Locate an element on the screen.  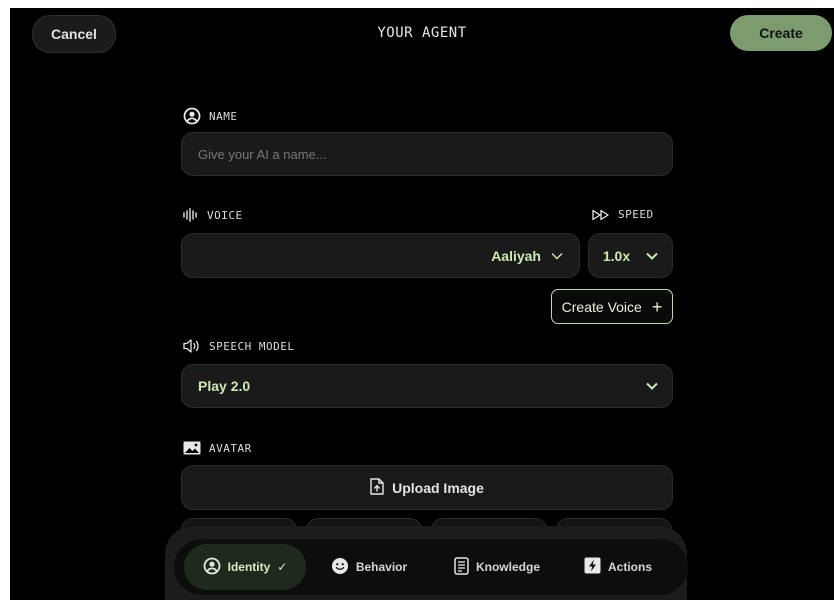
tab-knowledge-label: Knowledge is located at coordinates (507, 567).